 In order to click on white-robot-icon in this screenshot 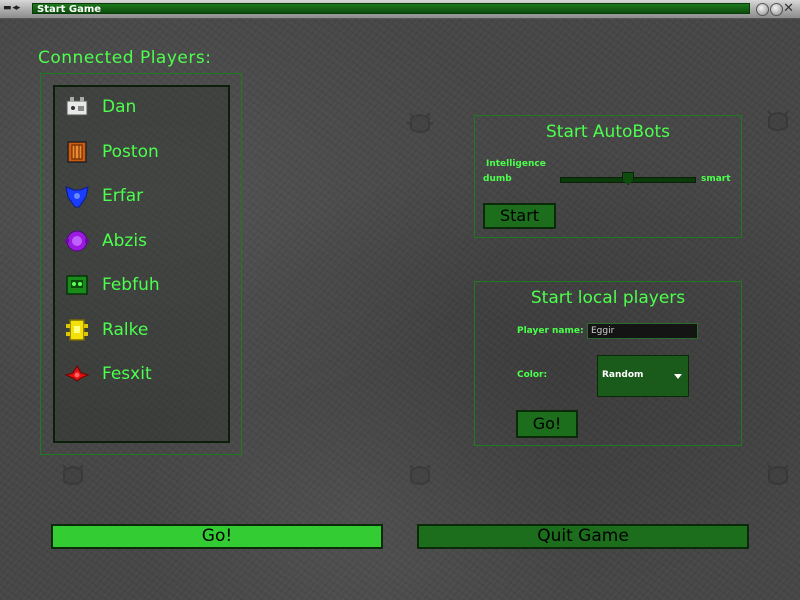, I will do `click(77, 106)`.